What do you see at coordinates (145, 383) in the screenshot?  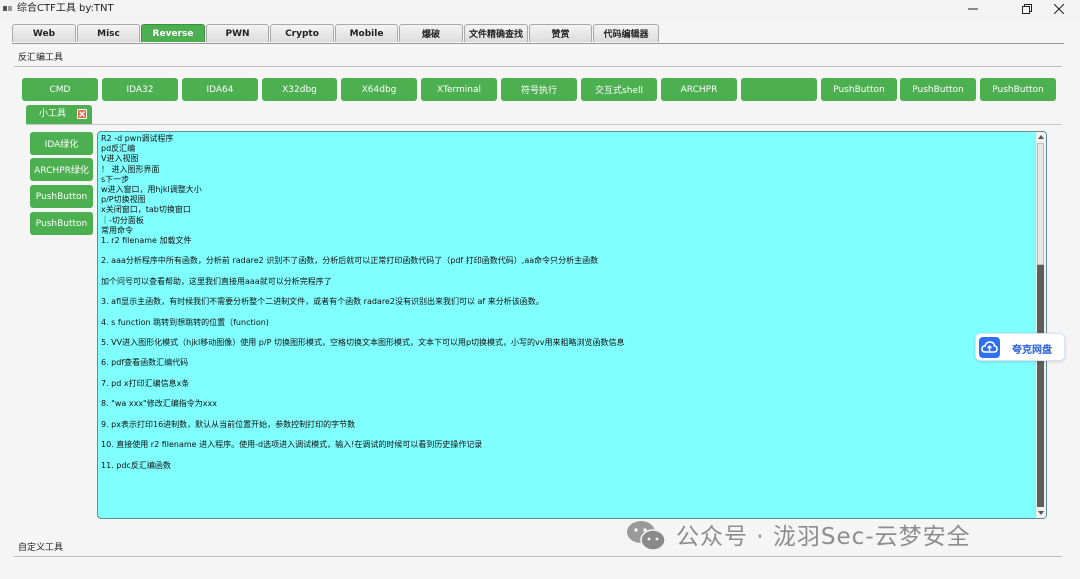 I see `notes-line: 7. pd x打印汇编信息x条` at bounding box center [145, 383].